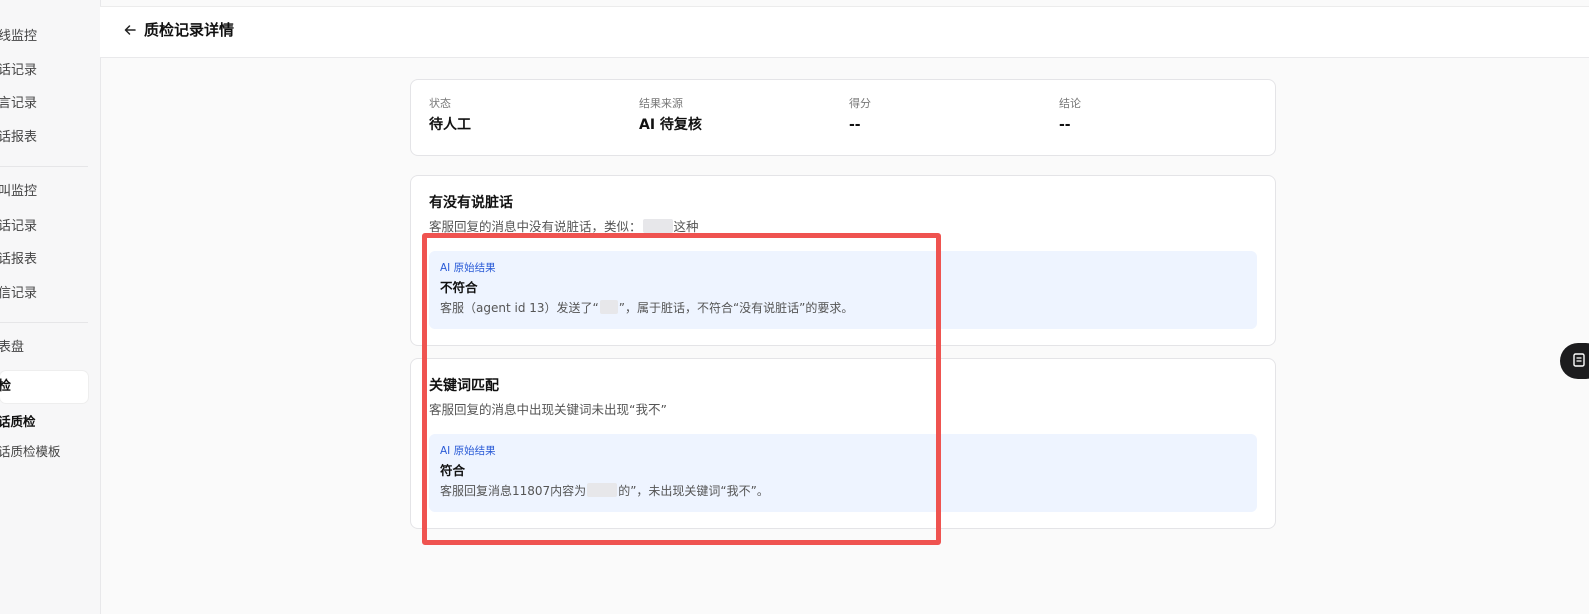 This screenshot has height=614, width=1589. What do you see at coordinates (18, 37) in the screenshot?
I see `sidebar-item: 线监控` at bounding box center [18, 37].